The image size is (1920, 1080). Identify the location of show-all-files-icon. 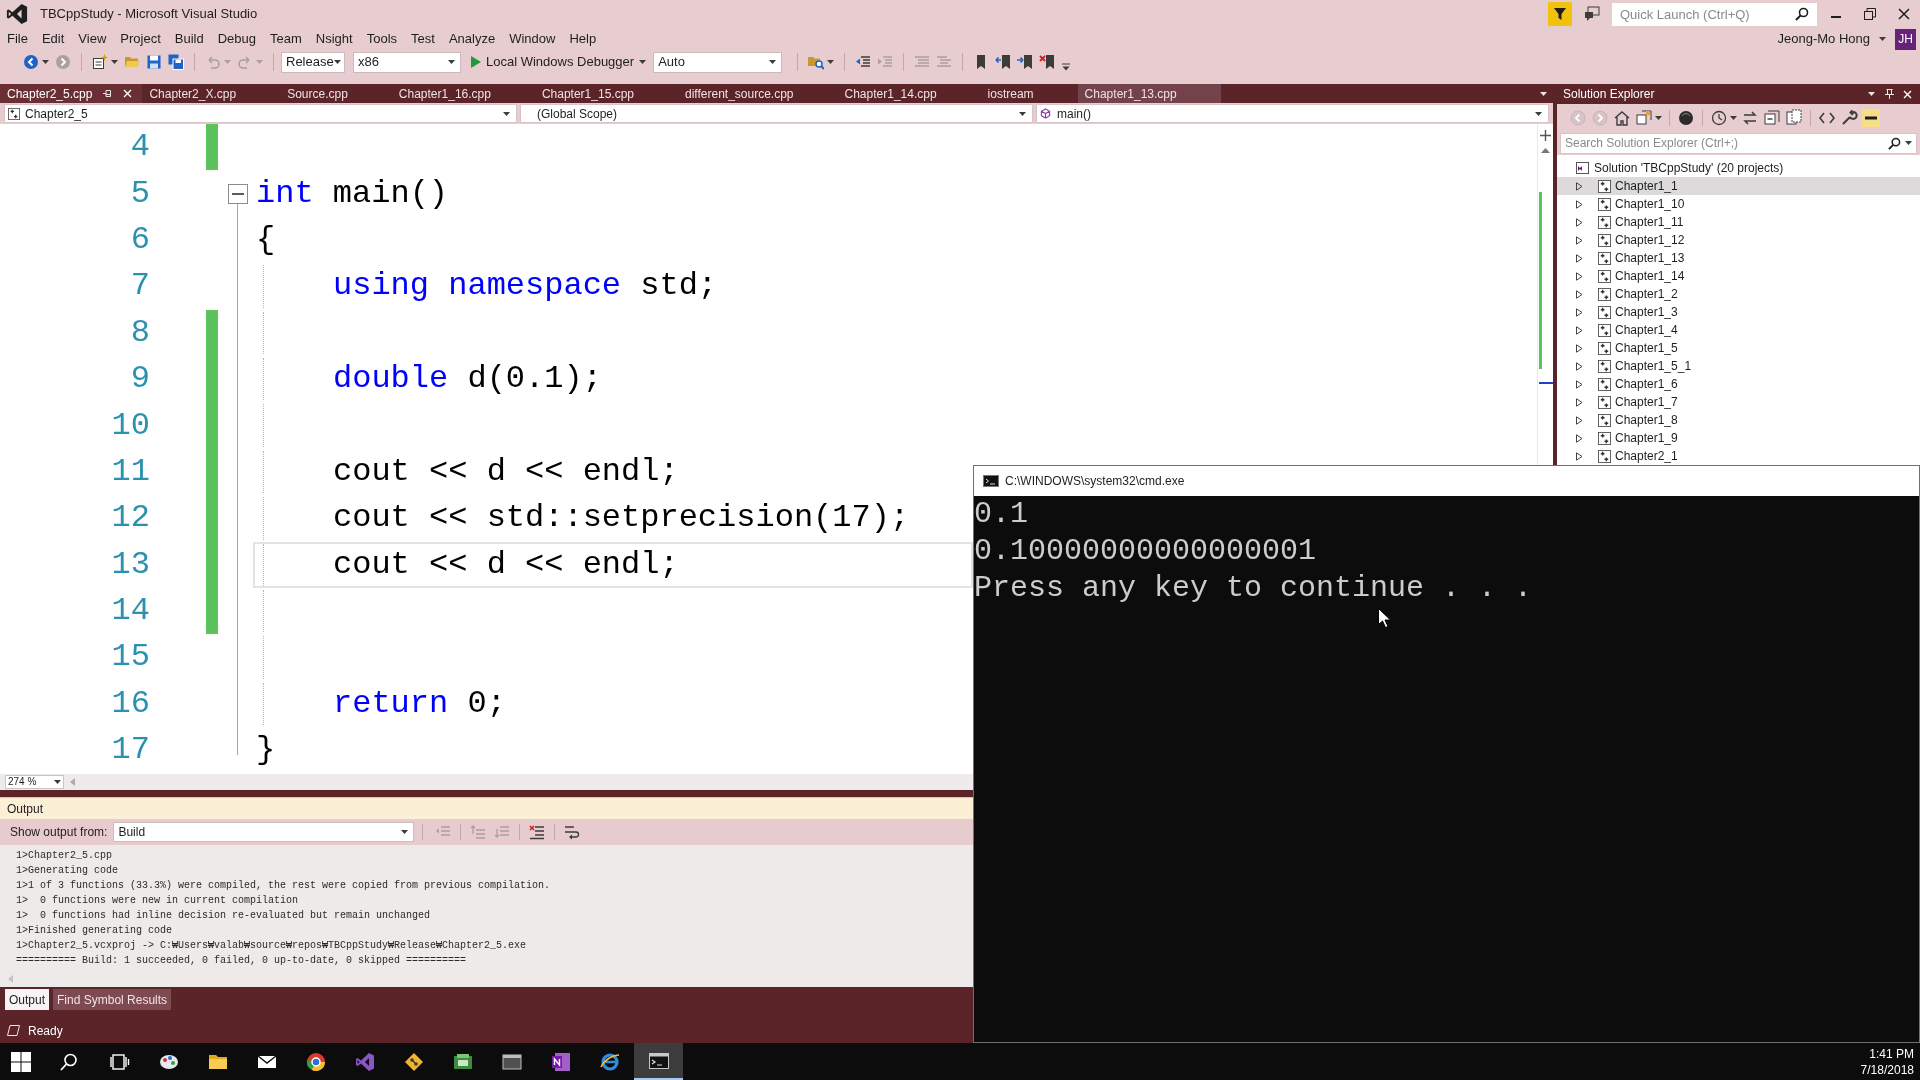
(1794, 117).